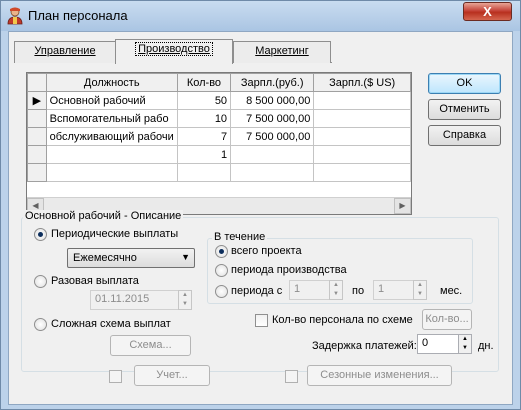 The image size is (521, 410). Describe the element at coordinates (221, 251) in the screenshot. I see `whole-project-radio` at that location.